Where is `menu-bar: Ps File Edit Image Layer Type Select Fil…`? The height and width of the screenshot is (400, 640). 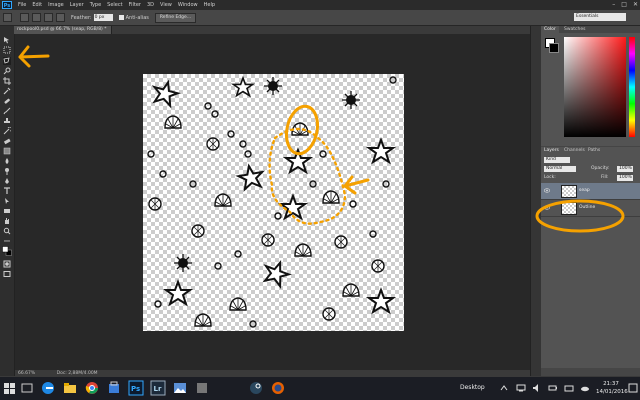 menu-bar: Ps File Edit Image Layer Type Select Fil… is located at coordinates (320, 5).